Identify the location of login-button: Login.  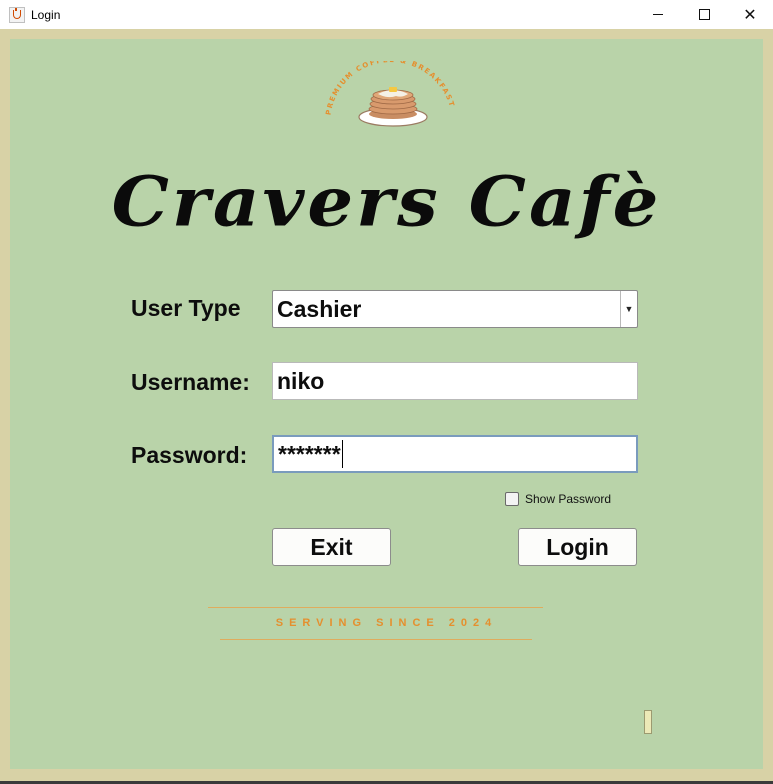
(577, 547).